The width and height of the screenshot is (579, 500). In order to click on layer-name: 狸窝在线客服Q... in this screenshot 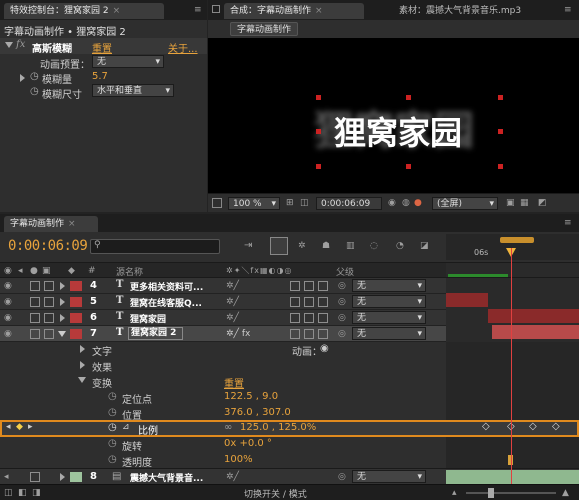, I will do `click(166, 302)`.